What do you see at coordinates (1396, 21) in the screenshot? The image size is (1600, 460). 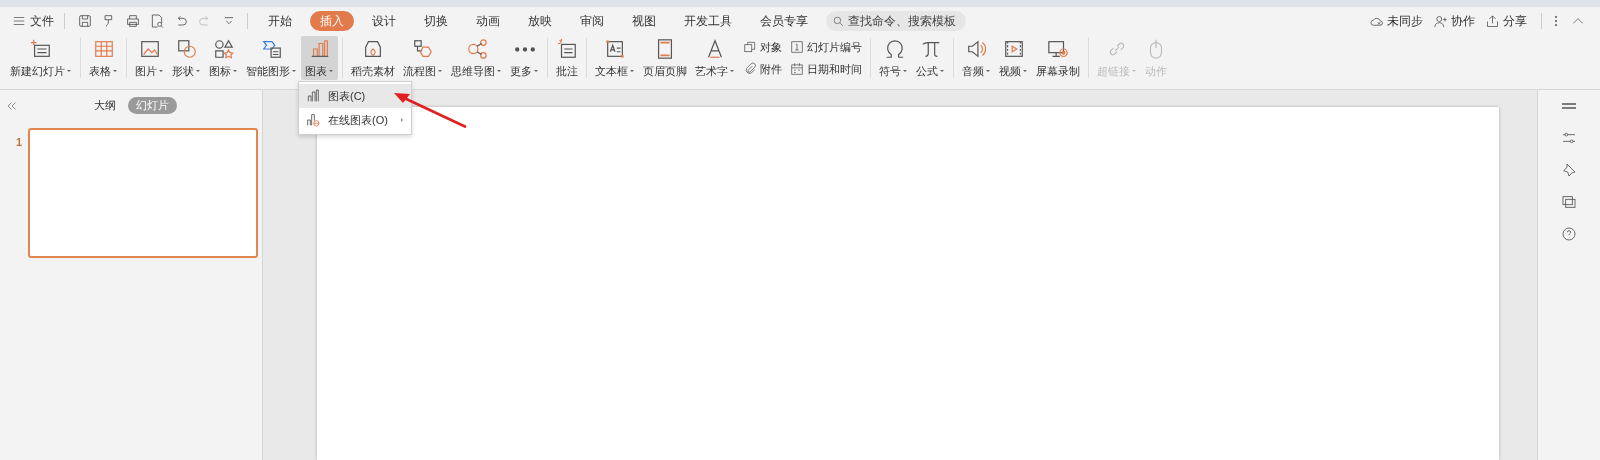 I see `toolbar-button: 未同步` at bounding box center [1396, 21].